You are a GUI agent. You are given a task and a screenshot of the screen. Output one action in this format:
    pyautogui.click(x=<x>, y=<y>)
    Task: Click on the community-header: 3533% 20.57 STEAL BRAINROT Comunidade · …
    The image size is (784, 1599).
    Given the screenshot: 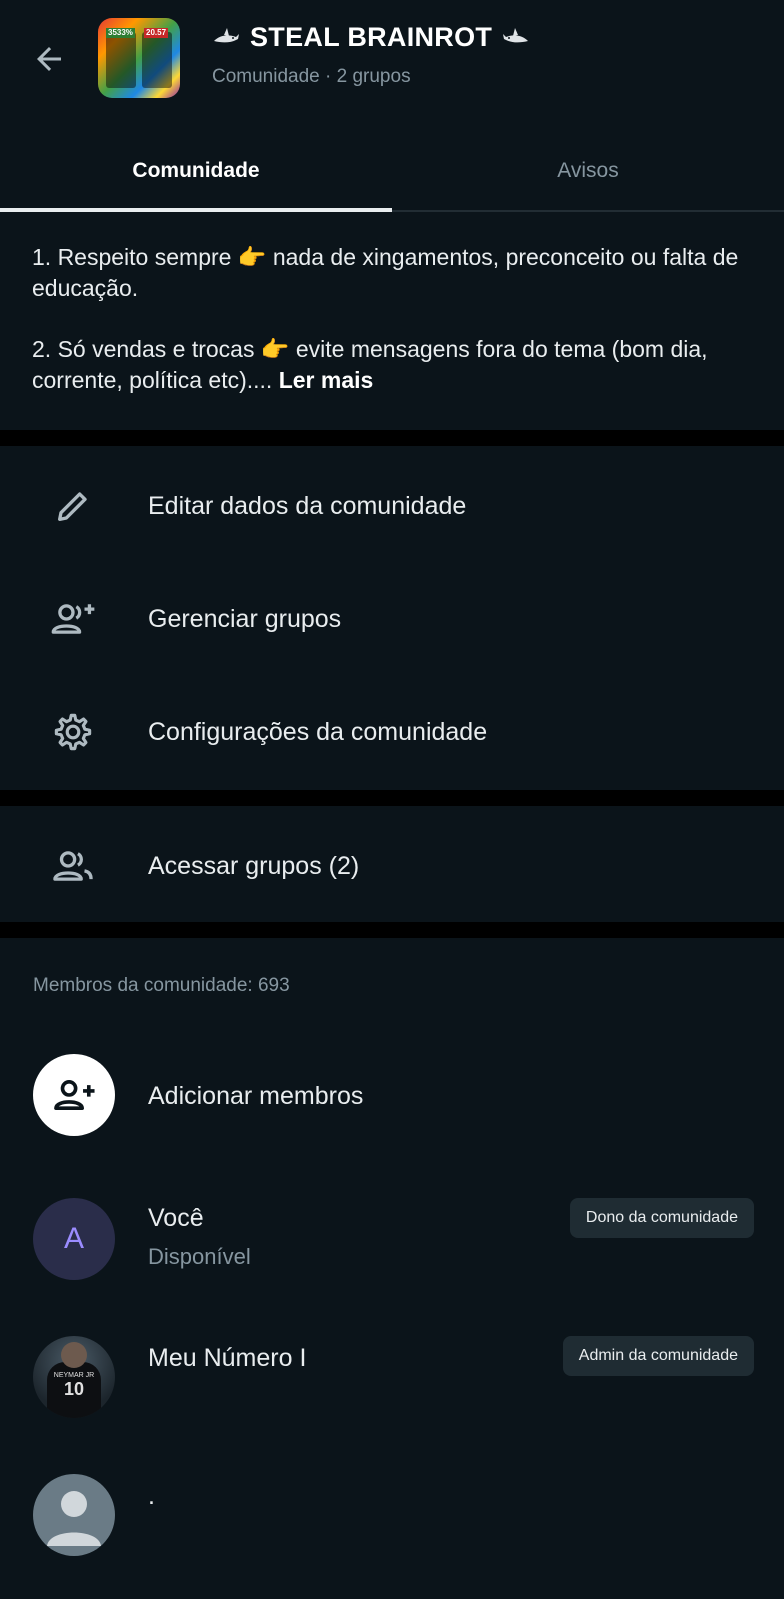 What is the action you would take?
    pyautogui.click(x=392, y=60)
    